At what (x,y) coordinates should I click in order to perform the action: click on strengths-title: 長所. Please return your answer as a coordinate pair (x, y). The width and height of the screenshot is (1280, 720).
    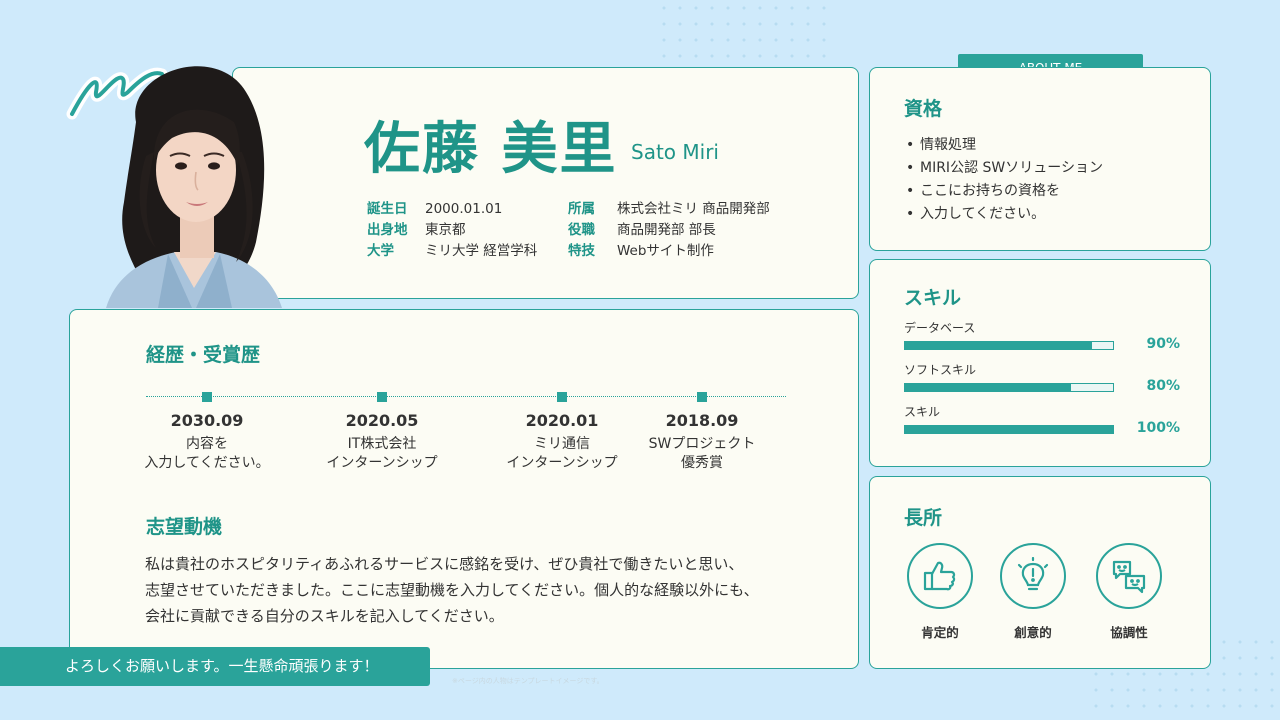
    Looking at the image, I should click on (923, 518).